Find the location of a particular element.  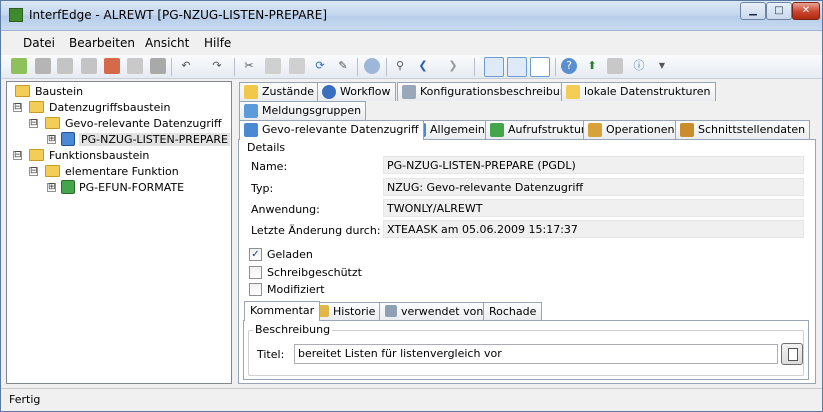

tree-item-elementare-funktion: ⊟ elementare Funktion is located at coordinates (117, 172).